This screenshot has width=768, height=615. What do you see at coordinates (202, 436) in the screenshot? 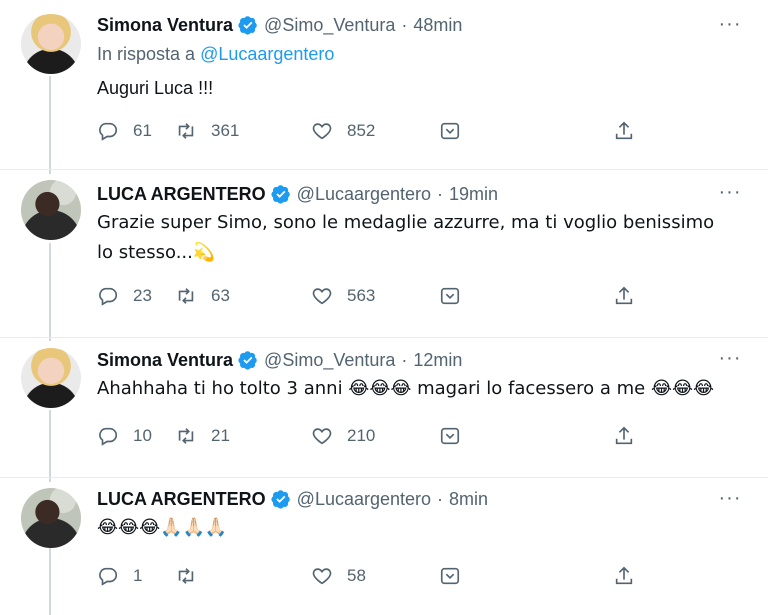
I see `retweet-button: 21` at bounding box center [202, 436].